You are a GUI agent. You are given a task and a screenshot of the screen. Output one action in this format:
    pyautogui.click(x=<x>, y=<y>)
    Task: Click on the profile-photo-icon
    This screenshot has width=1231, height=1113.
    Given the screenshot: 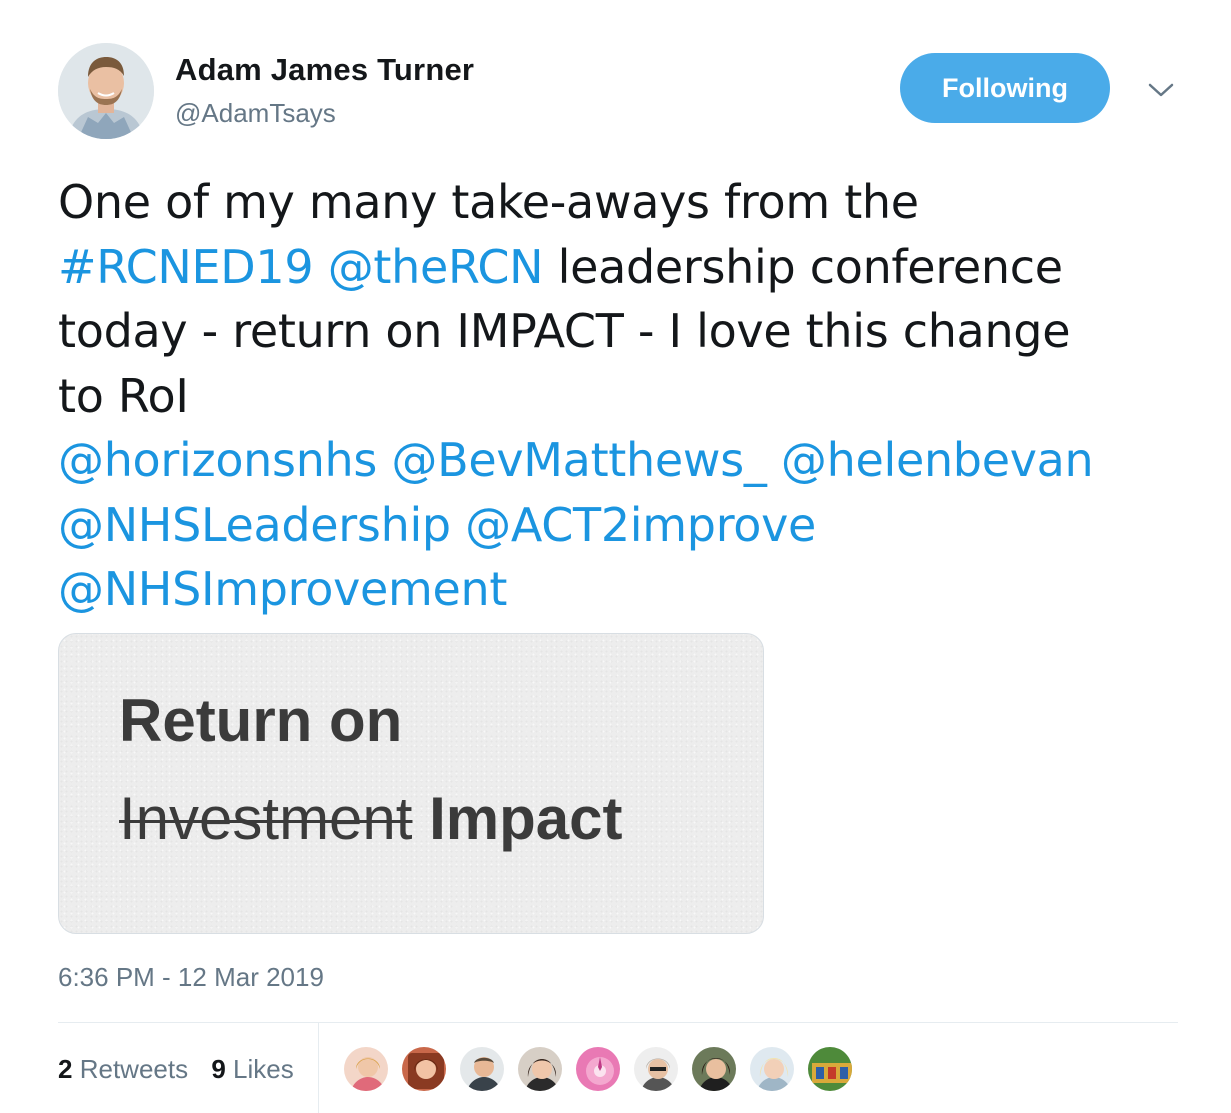 What is the action you would take?
    pyautogui.click(x=106, y=91)
    